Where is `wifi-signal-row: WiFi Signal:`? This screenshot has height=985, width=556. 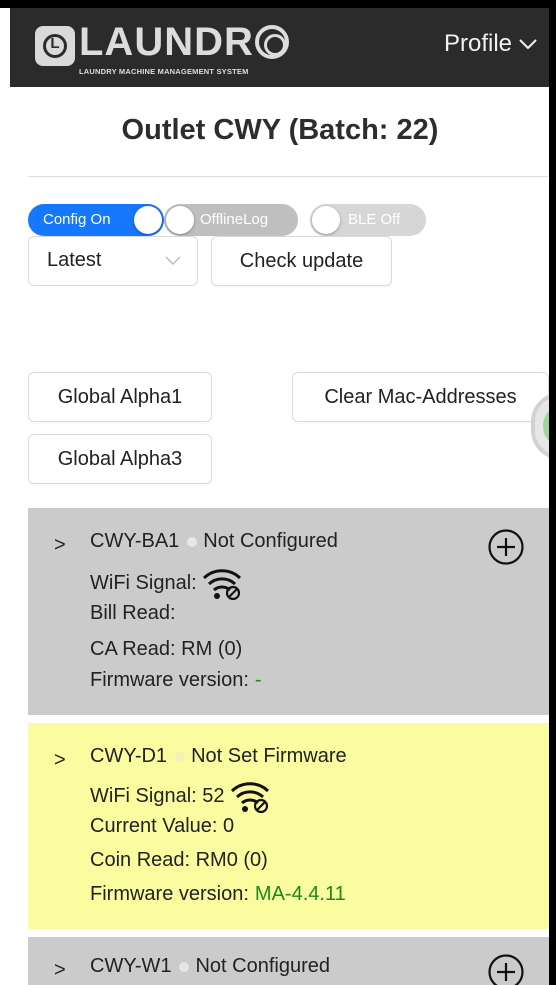 wifi-signal-row: WiFi Signal: is located at coordinates (166, 583).